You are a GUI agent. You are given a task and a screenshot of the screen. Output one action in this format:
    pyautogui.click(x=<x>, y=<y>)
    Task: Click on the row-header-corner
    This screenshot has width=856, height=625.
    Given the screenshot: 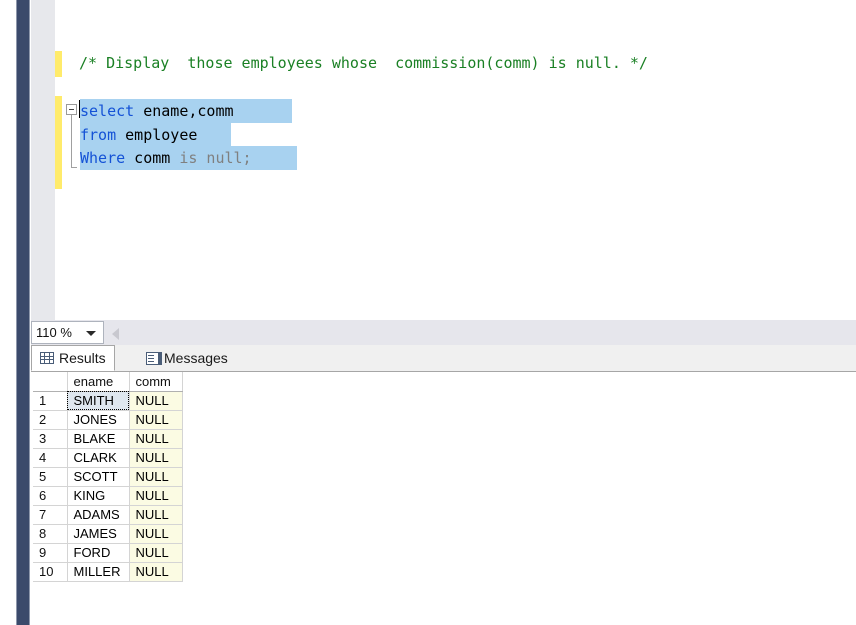 What is the action you would take?
    pyautogui.click(x=50, y=382)
    